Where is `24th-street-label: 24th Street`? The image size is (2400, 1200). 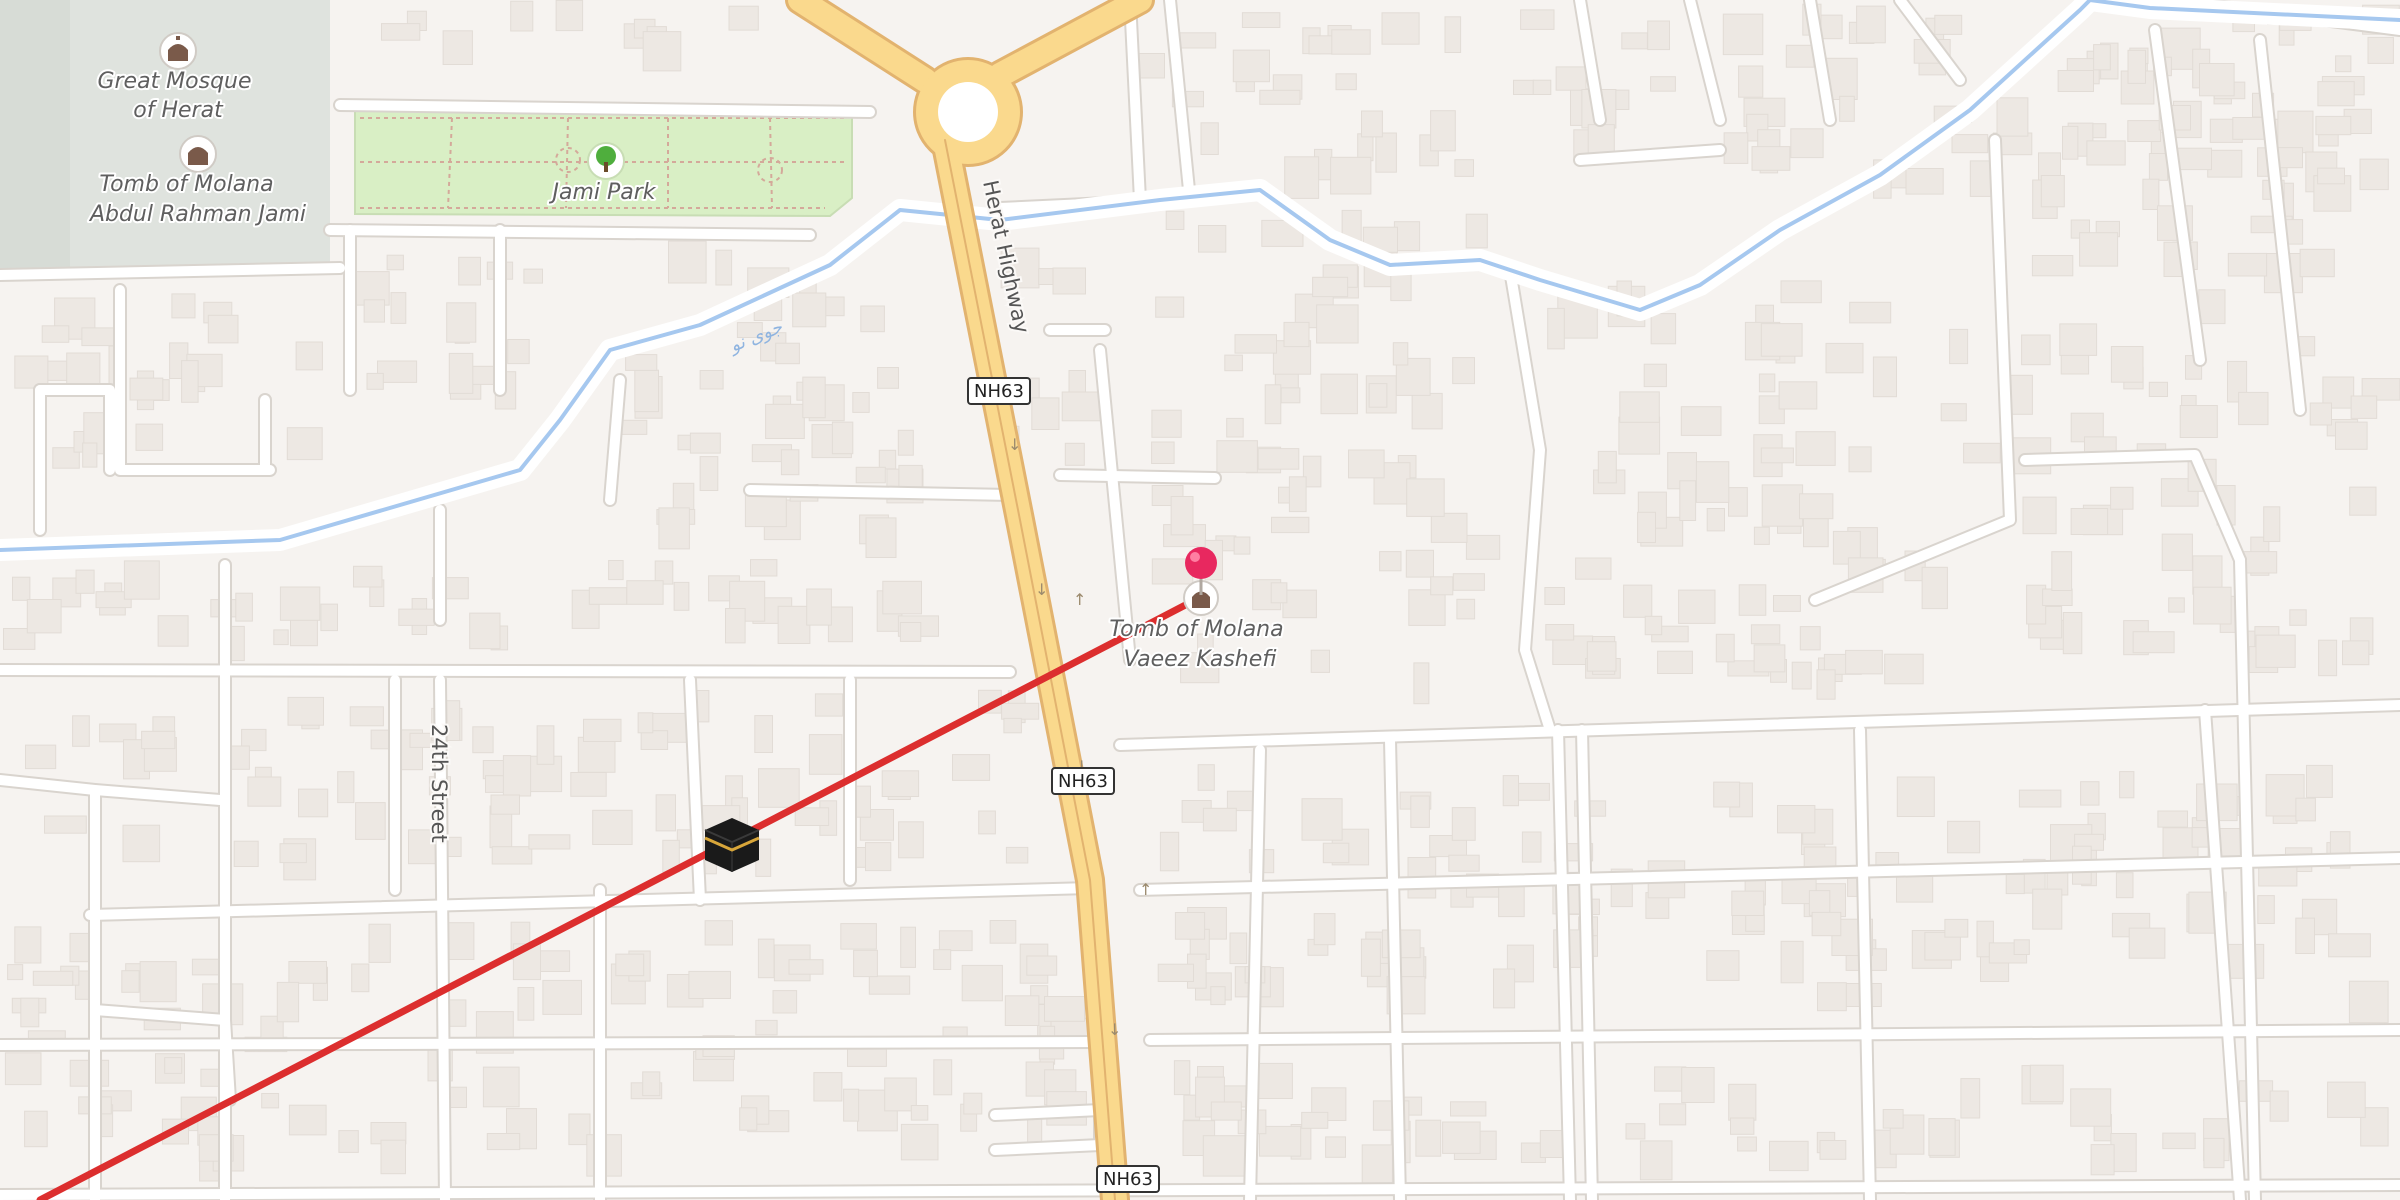
24th-street-label: 24th Street is located at coordinates (439, 783).